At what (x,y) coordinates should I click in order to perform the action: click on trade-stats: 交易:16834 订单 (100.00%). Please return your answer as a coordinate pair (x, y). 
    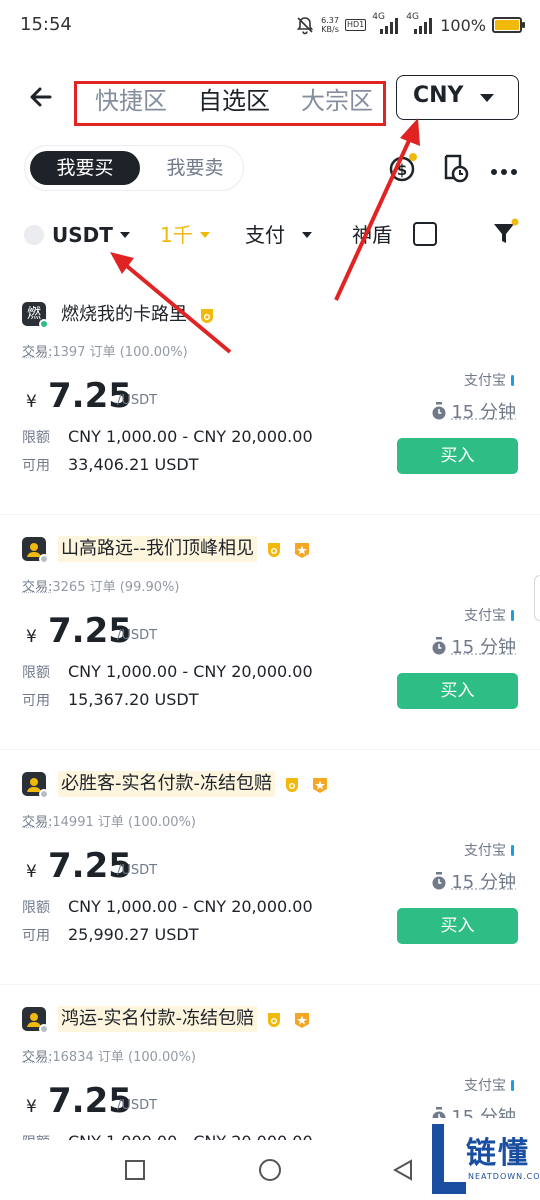
    Looking at the image, I should click on (109, 1058).